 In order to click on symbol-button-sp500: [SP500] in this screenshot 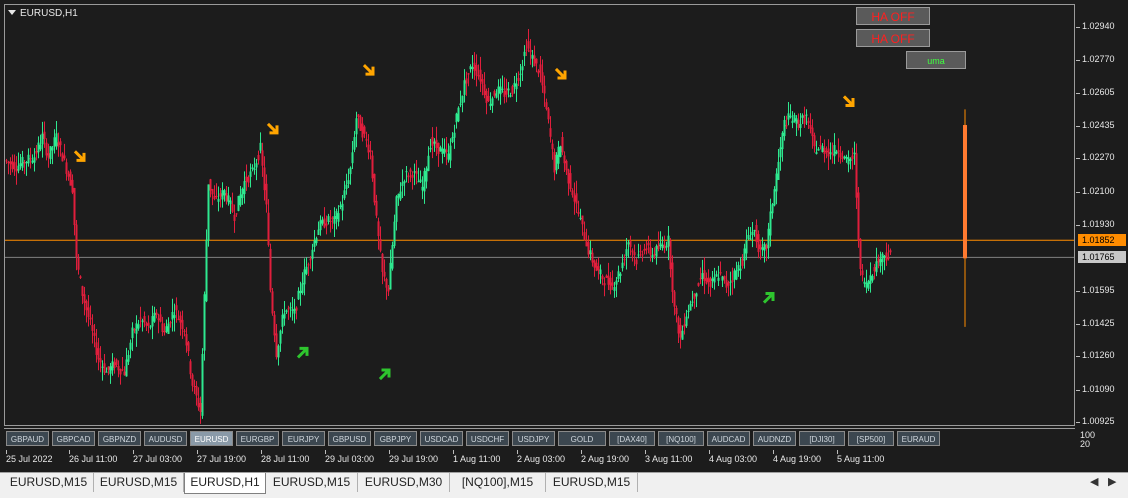, I will do `click(871, 438)`.